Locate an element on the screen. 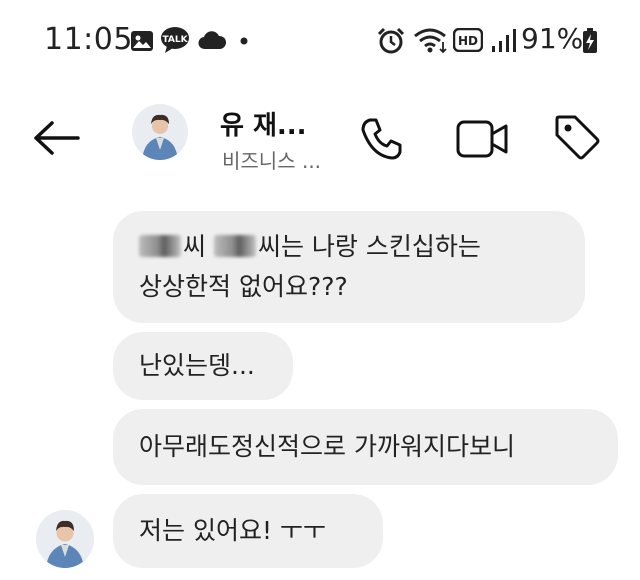  message-text: 씨 is located at coordinates (198, 246).